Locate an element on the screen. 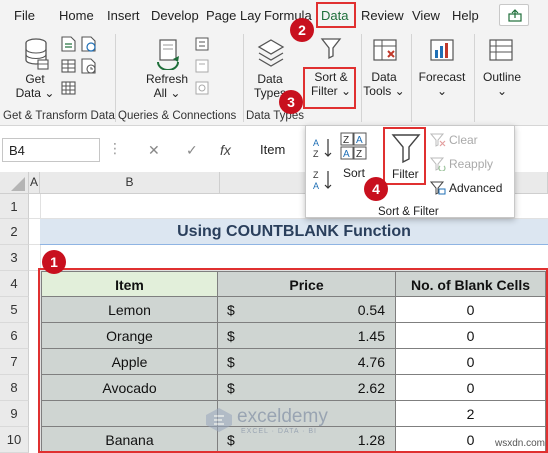 The height and width of the screenshot is (453, 548). step-badge-1: 1 is located at coordinates (54, 262).